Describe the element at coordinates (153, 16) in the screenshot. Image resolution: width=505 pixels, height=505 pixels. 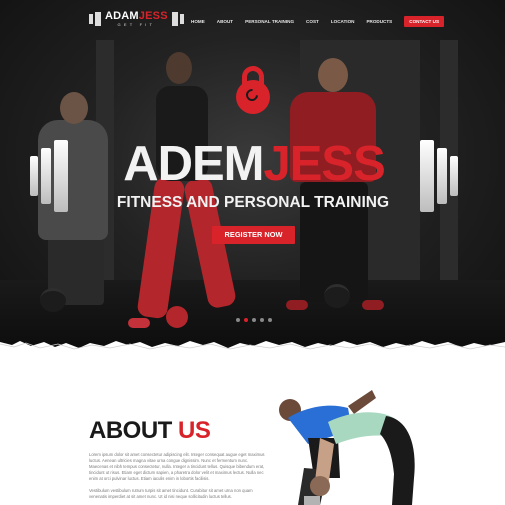
I see `logo-text-red: JESS` at that location.